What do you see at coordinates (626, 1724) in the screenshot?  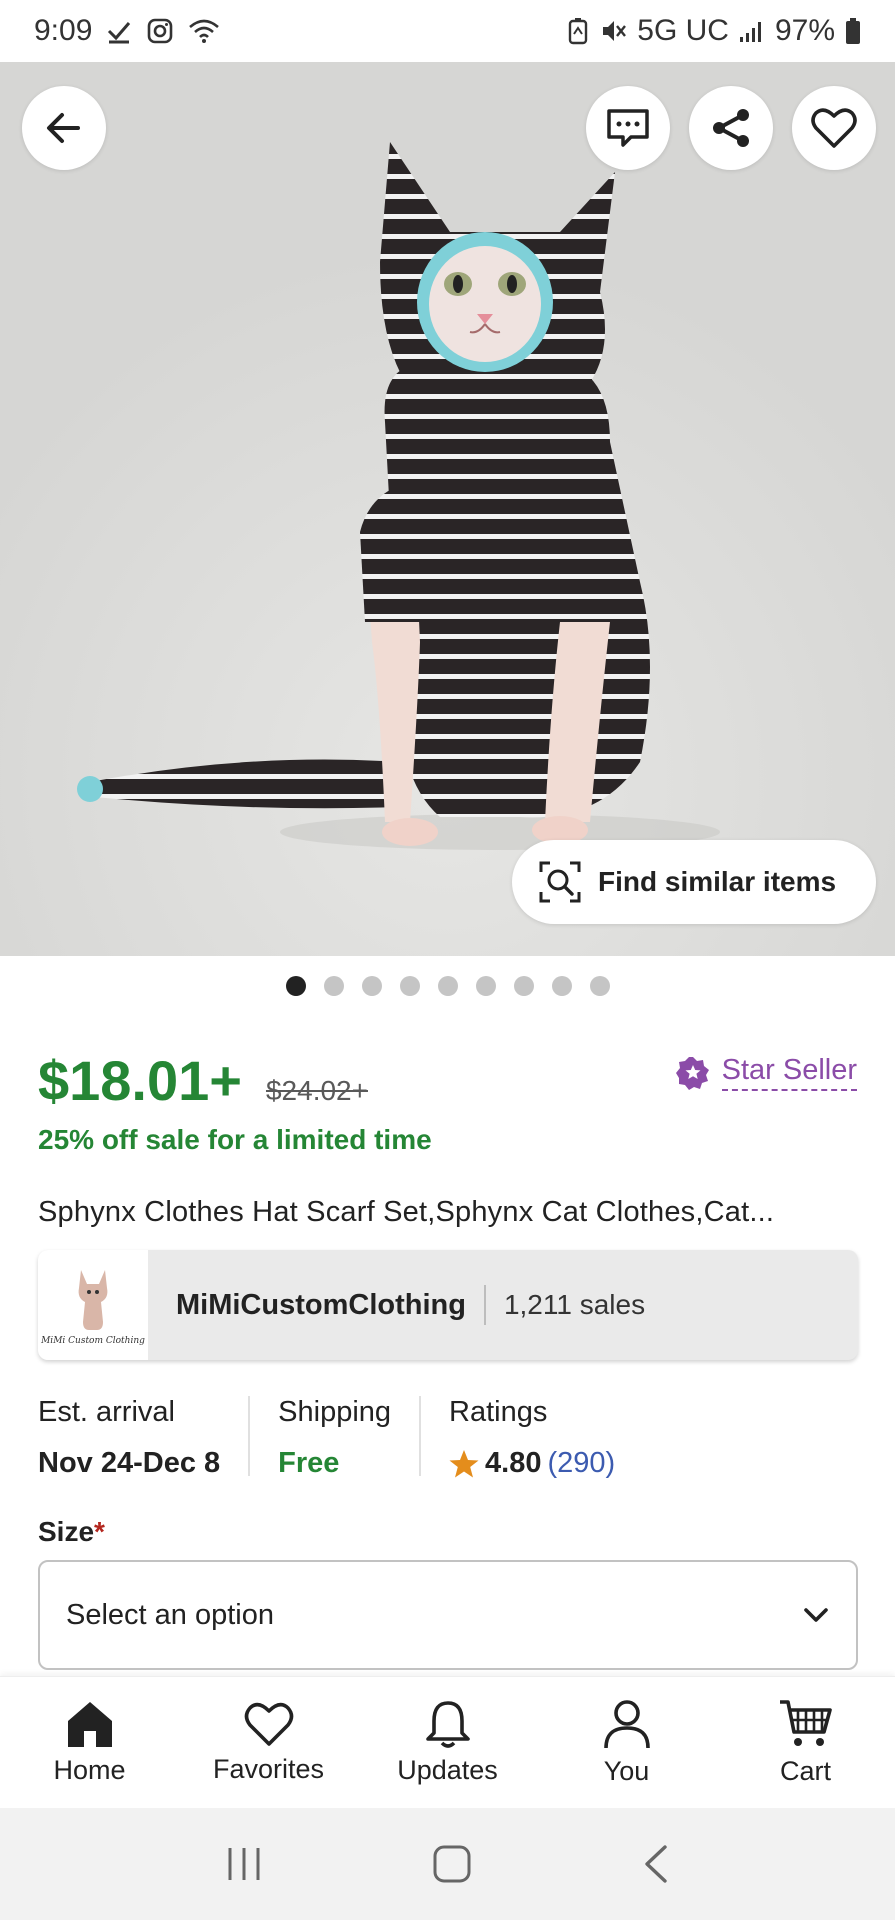 I see `person-icon` at bounding box center [626, 1724].